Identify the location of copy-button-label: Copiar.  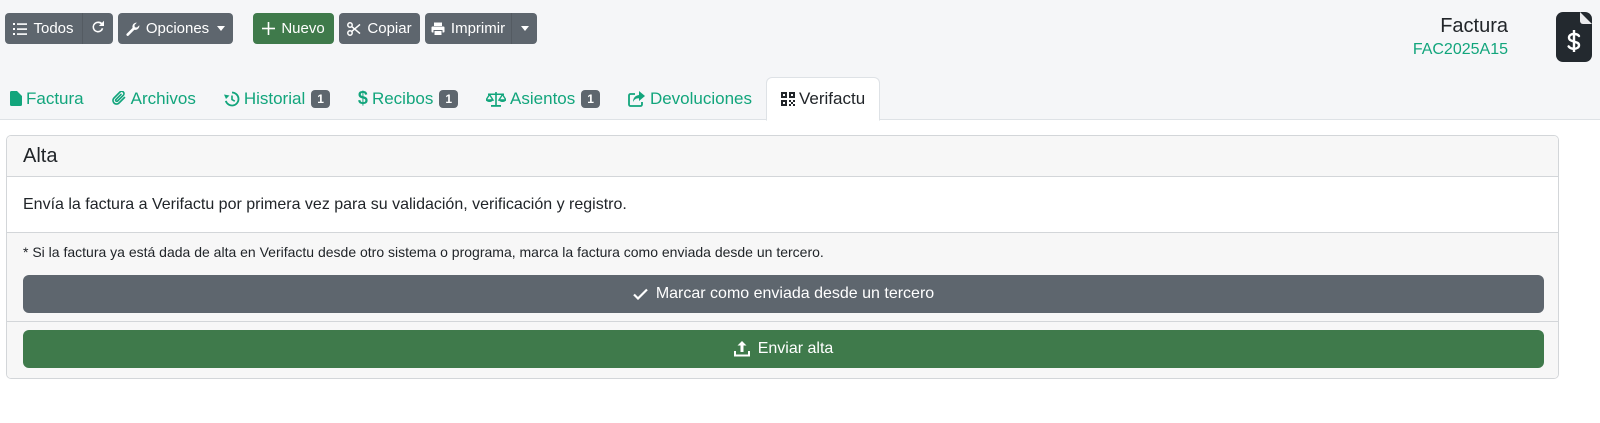
(389, 28).